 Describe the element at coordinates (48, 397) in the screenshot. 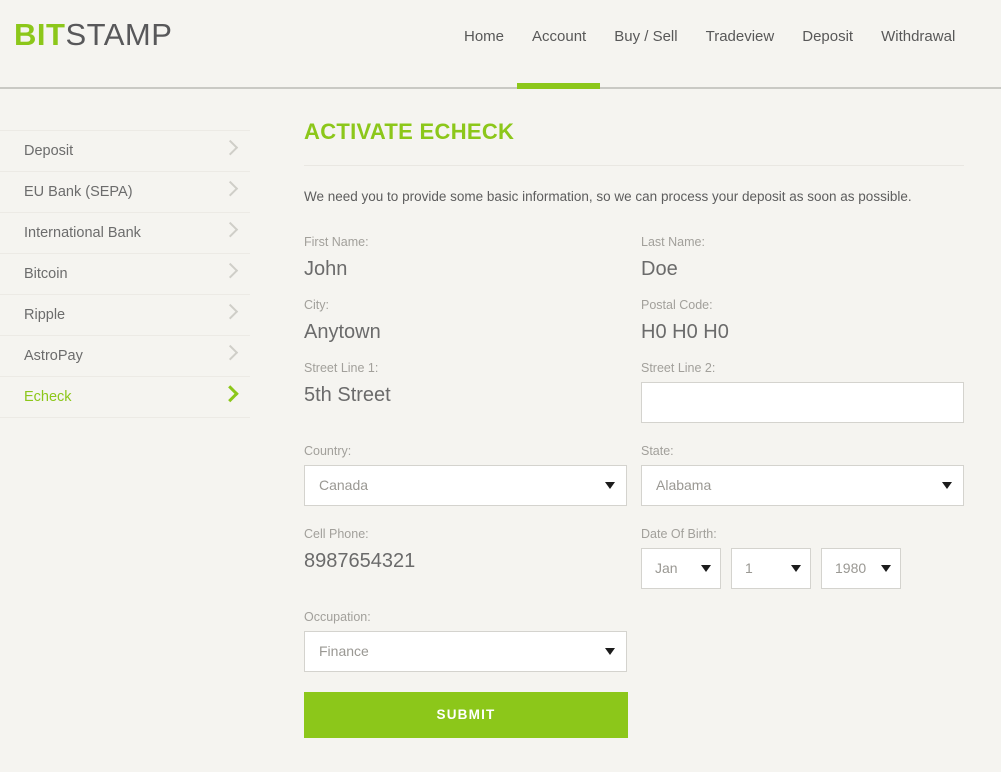

I see `sidebar-item-label: Echeck` at that location.